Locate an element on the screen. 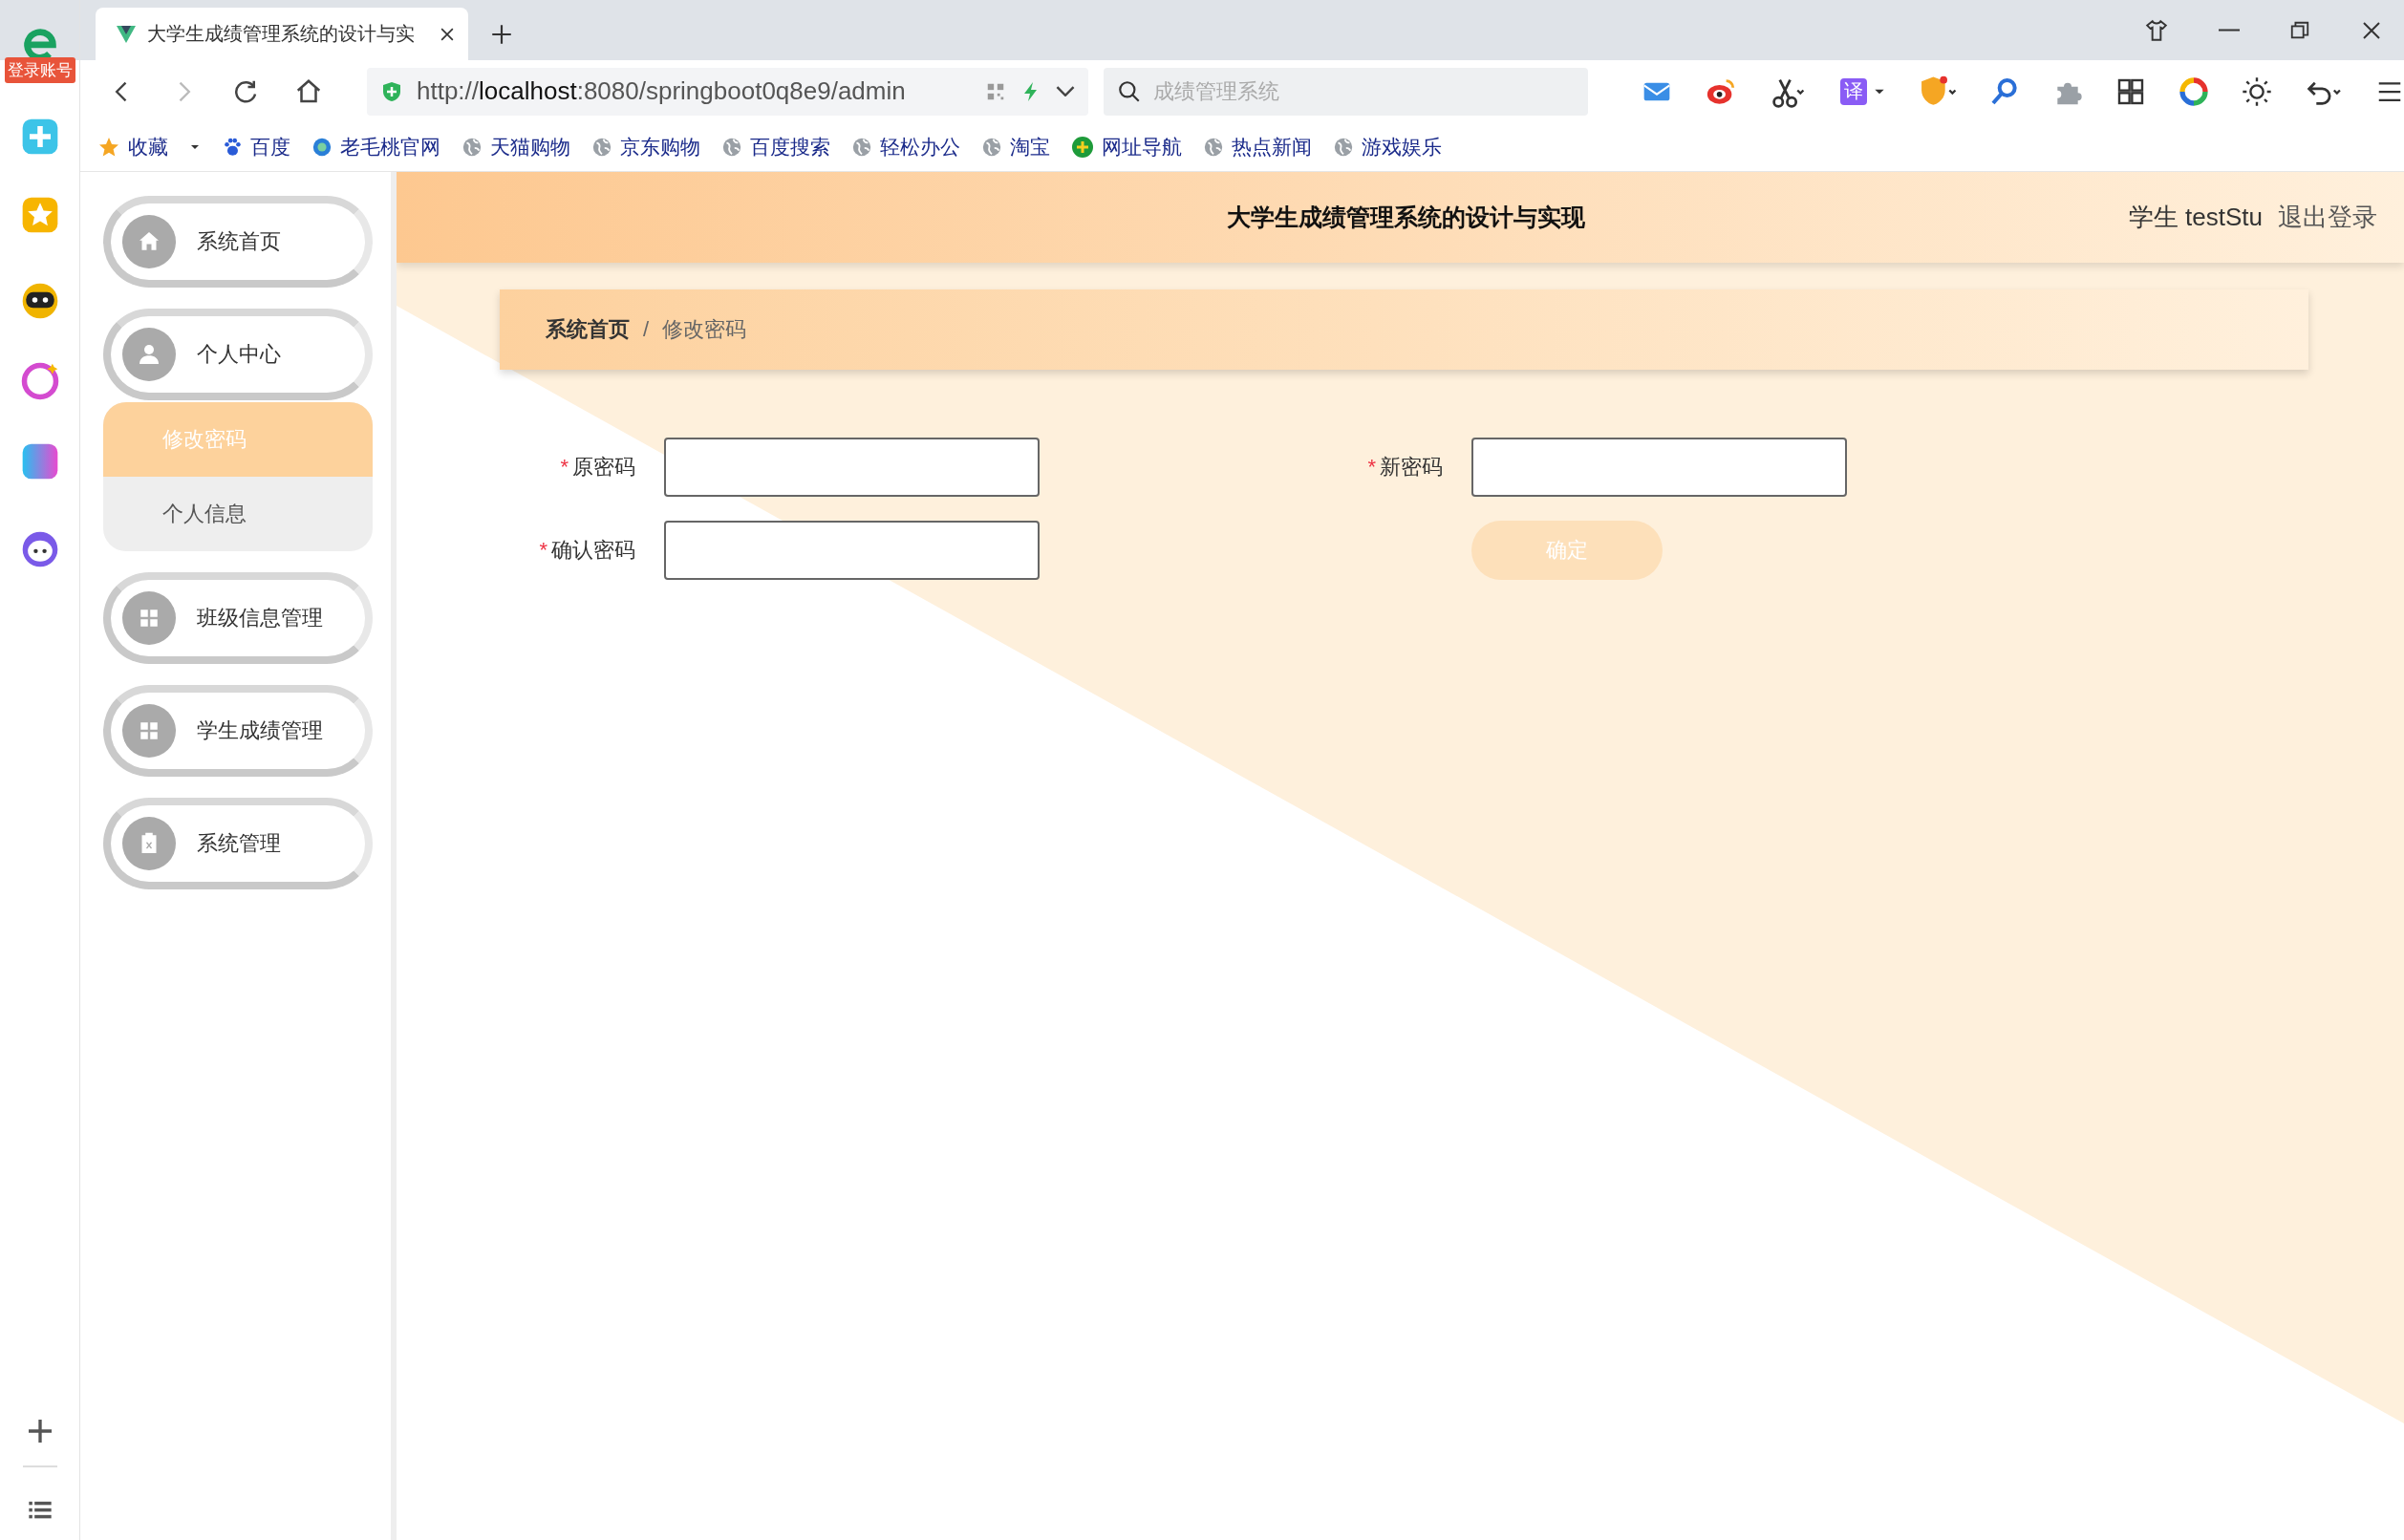  chevron-down-icon is located at coordinates (1066, 91).